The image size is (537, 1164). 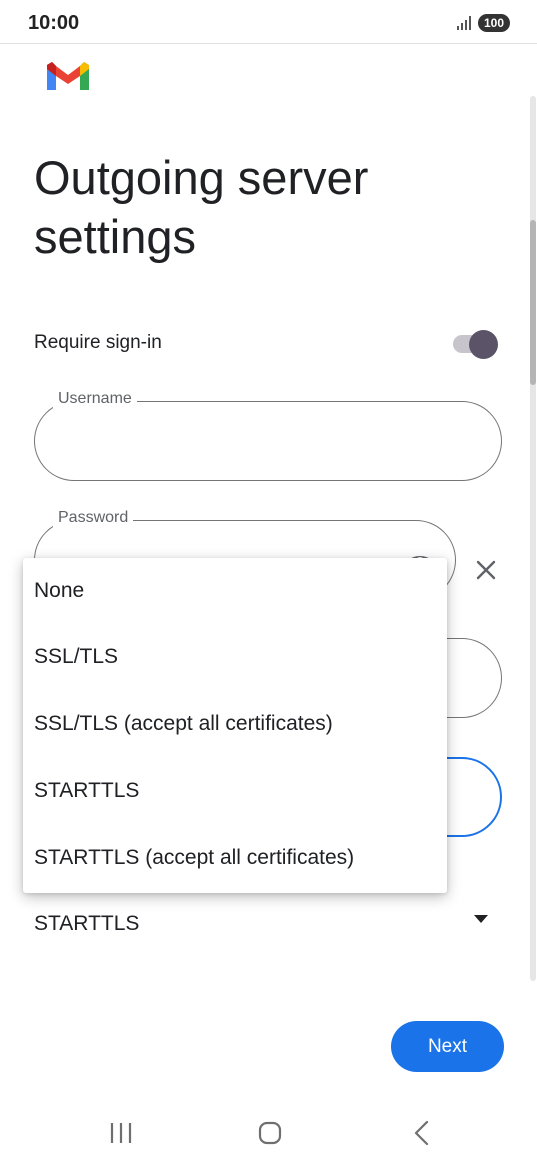 What do you see at coordinates (422, 1133) in the screenshot?
I see `back-icon` at bounding box center [422, 1133].